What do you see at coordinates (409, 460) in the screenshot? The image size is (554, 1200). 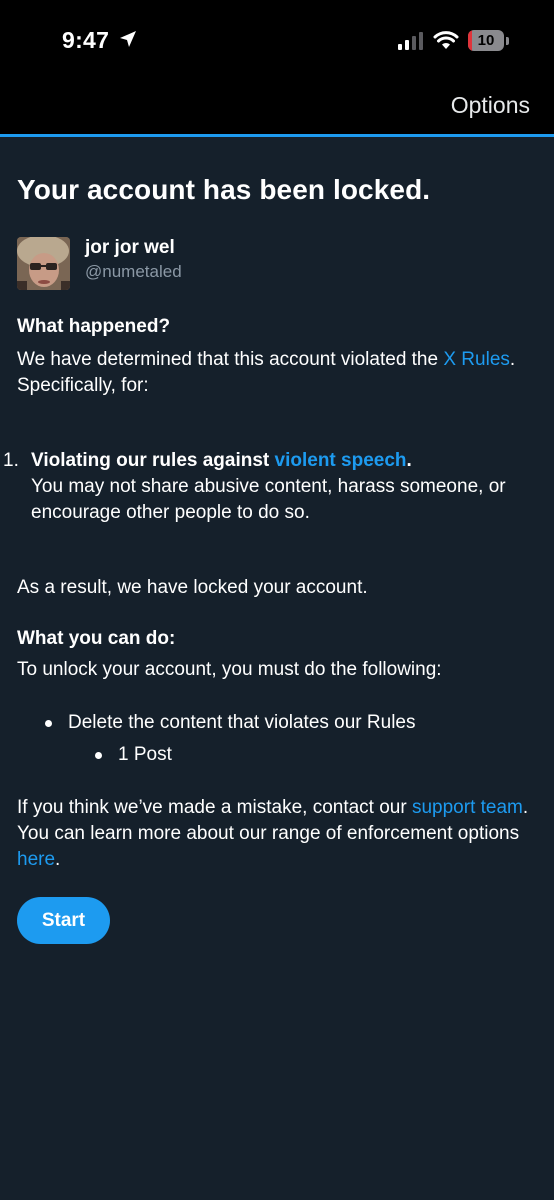 I see `violation-title-end: .` at bounding box center [409, 460].